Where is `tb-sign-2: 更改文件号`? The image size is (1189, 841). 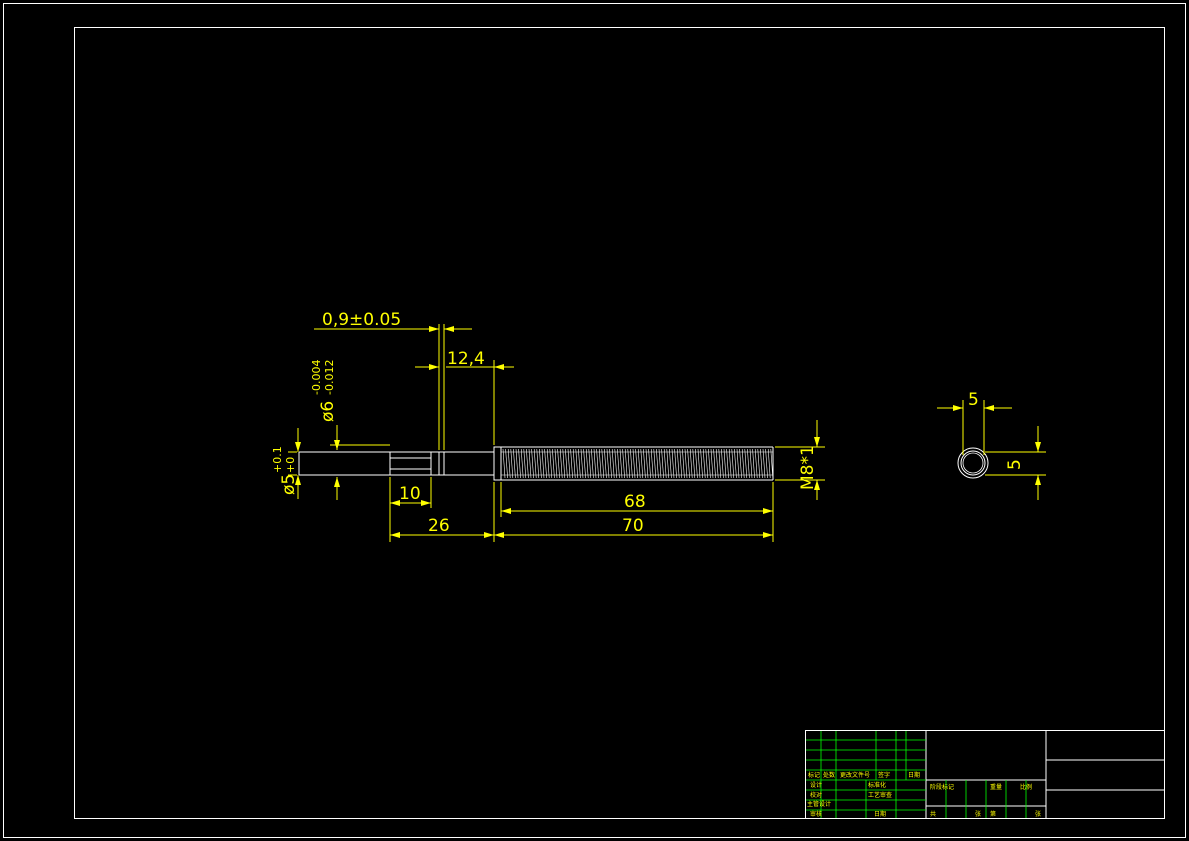 tb-sign-2: 更改文件号 is located at coordinates (855, 775).